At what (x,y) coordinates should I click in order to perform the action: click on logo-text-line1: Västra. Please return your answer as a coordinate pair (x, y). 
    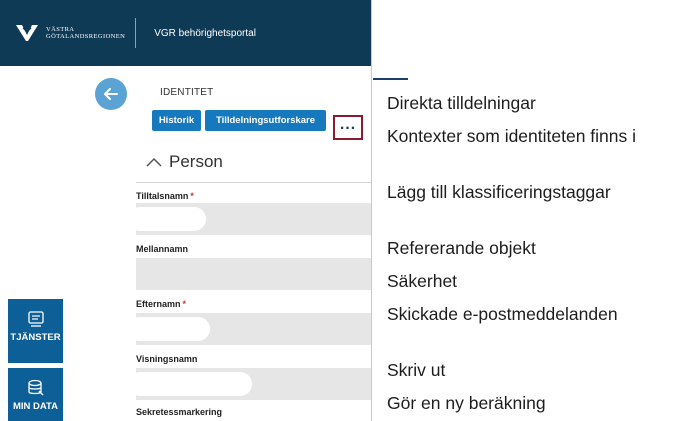
    Looking at the image, I should click on (60, 29).